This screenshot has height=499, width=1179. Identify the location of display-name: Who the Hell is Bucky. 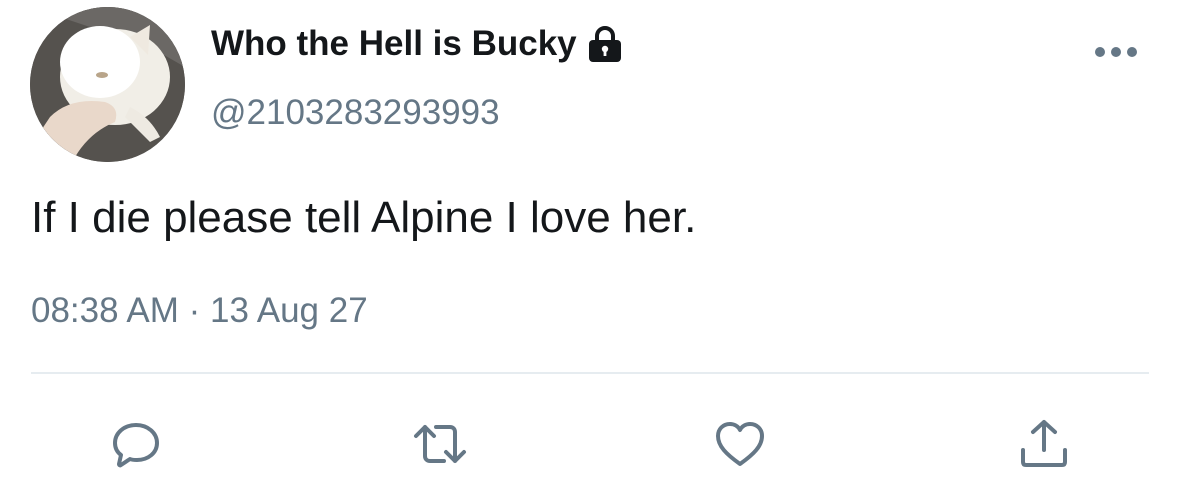
(417, 44).